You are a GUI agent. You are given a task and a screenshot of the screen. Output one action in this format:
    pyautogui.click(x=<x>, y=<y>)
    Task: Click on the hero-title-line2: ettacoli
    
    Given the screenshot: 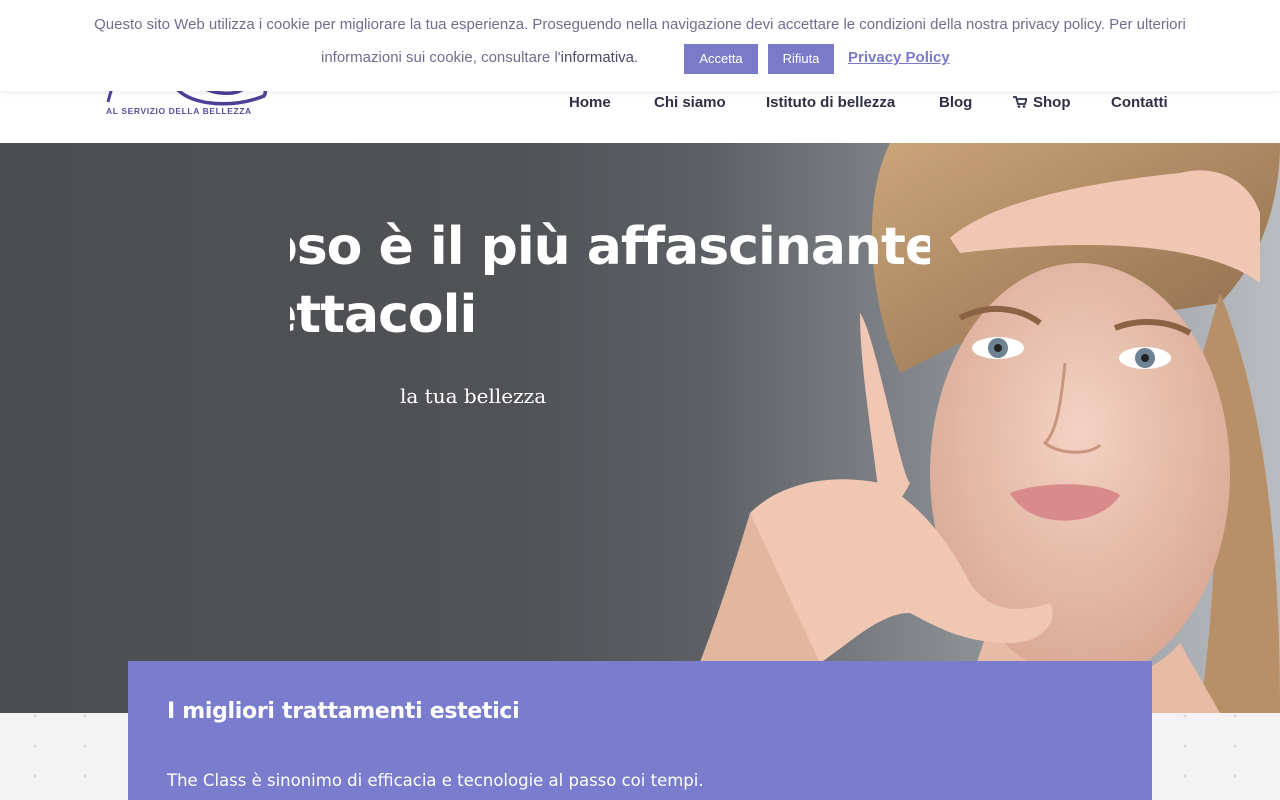 What is the action you would take?
    pyautogui.click(x=383, y=315)
    